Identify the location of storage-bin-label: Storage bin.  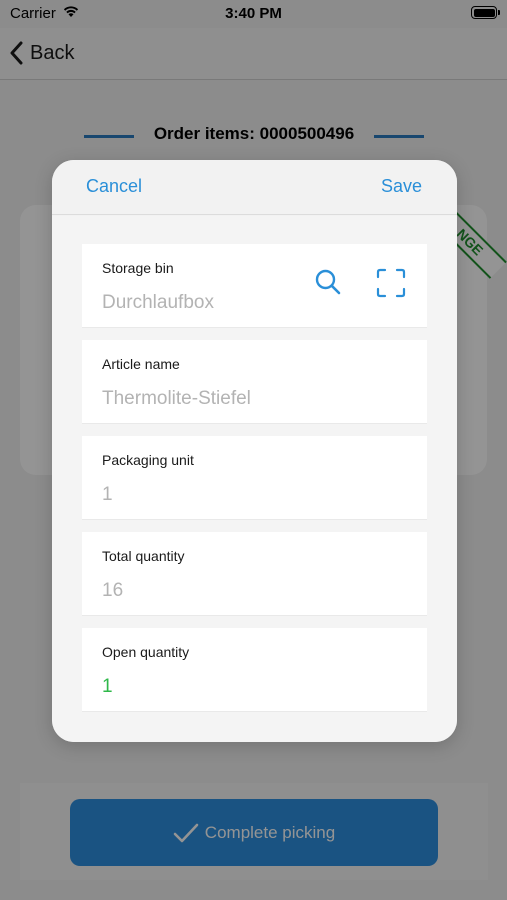
(138, 268).